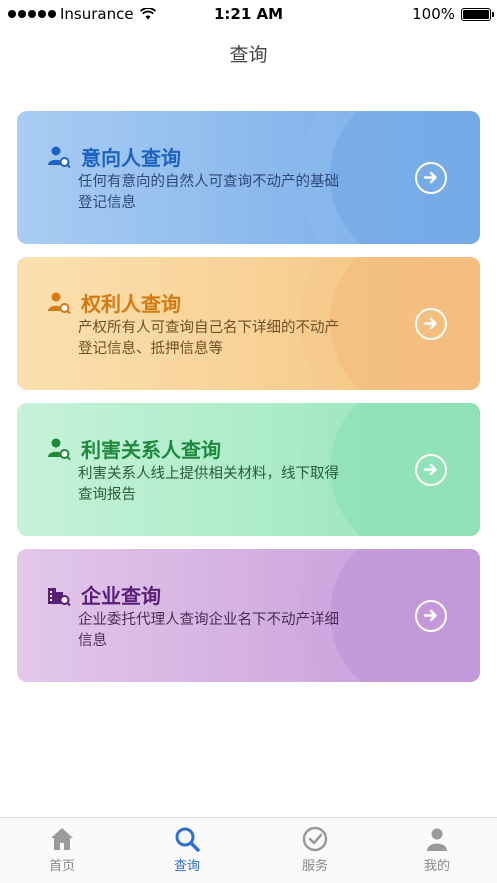  I want to click on user-icon, so click(437, 839).